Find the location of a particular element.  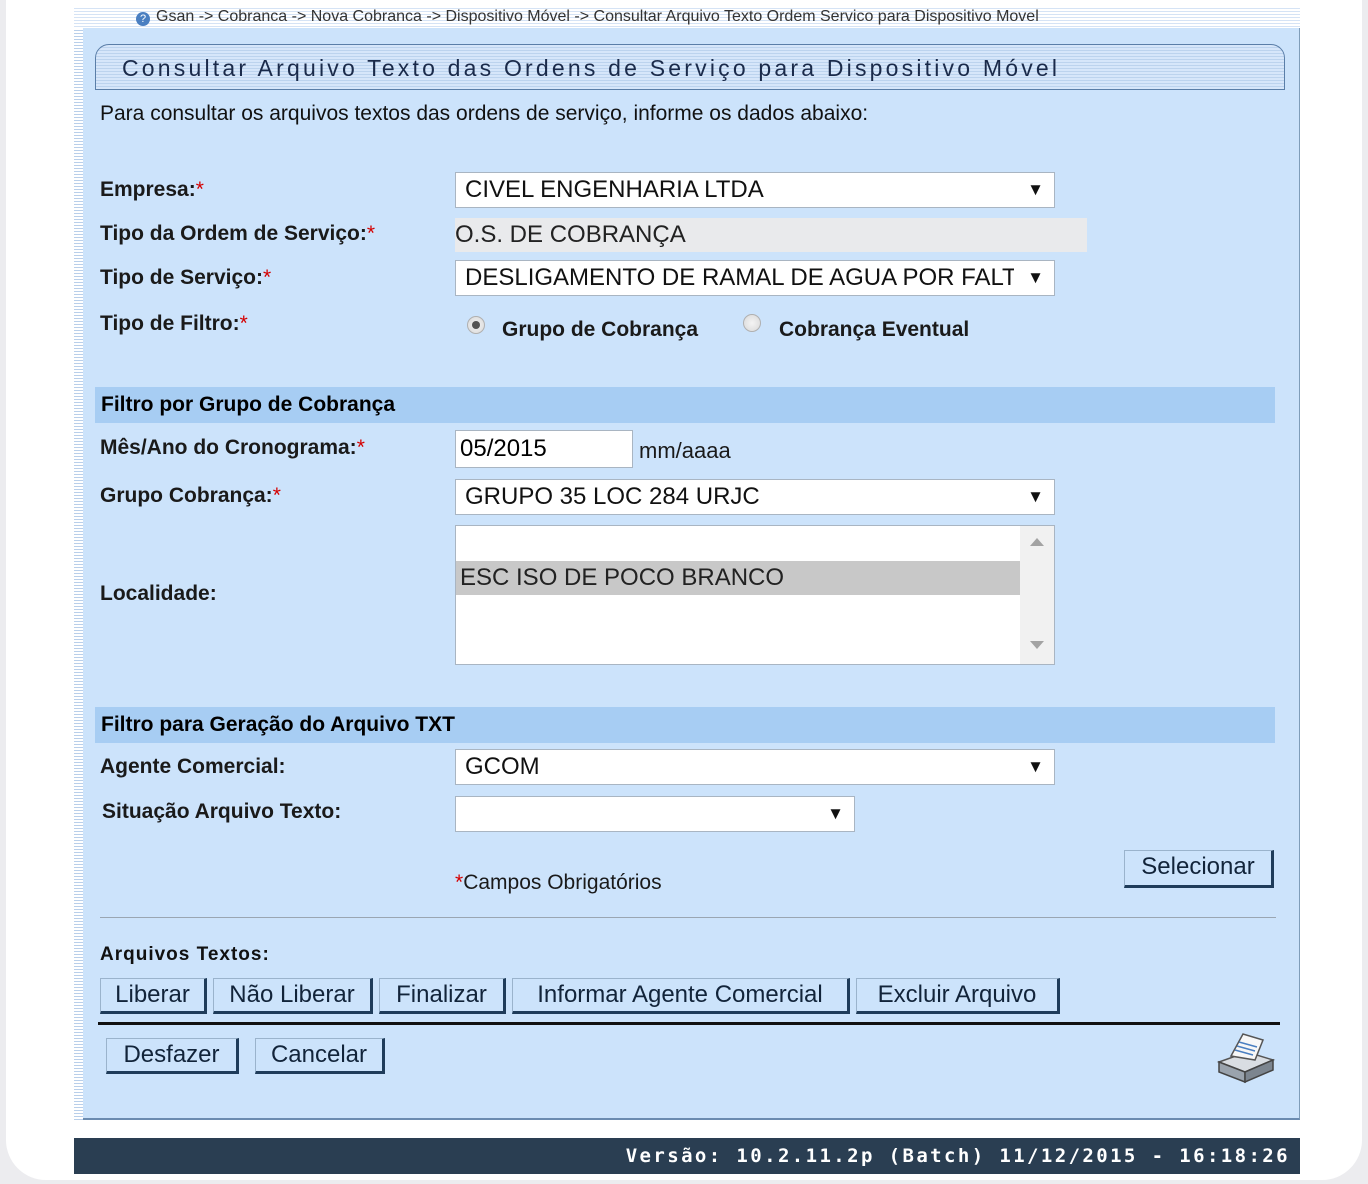

empresa-select: CIVEL ENGENHARIA LTDA ▼ is located at coordinates (755, 190).